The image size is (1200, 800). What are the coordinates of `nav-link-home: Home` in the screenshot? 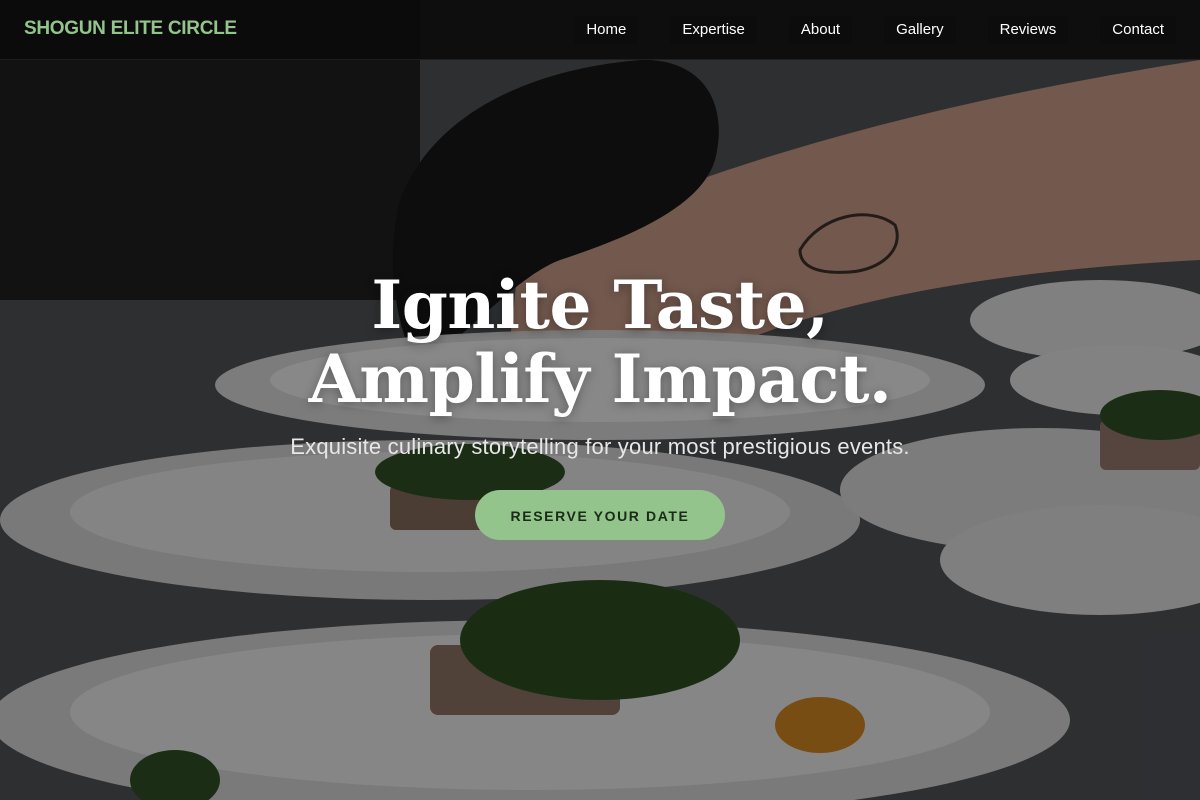 It's located at (606, 30).